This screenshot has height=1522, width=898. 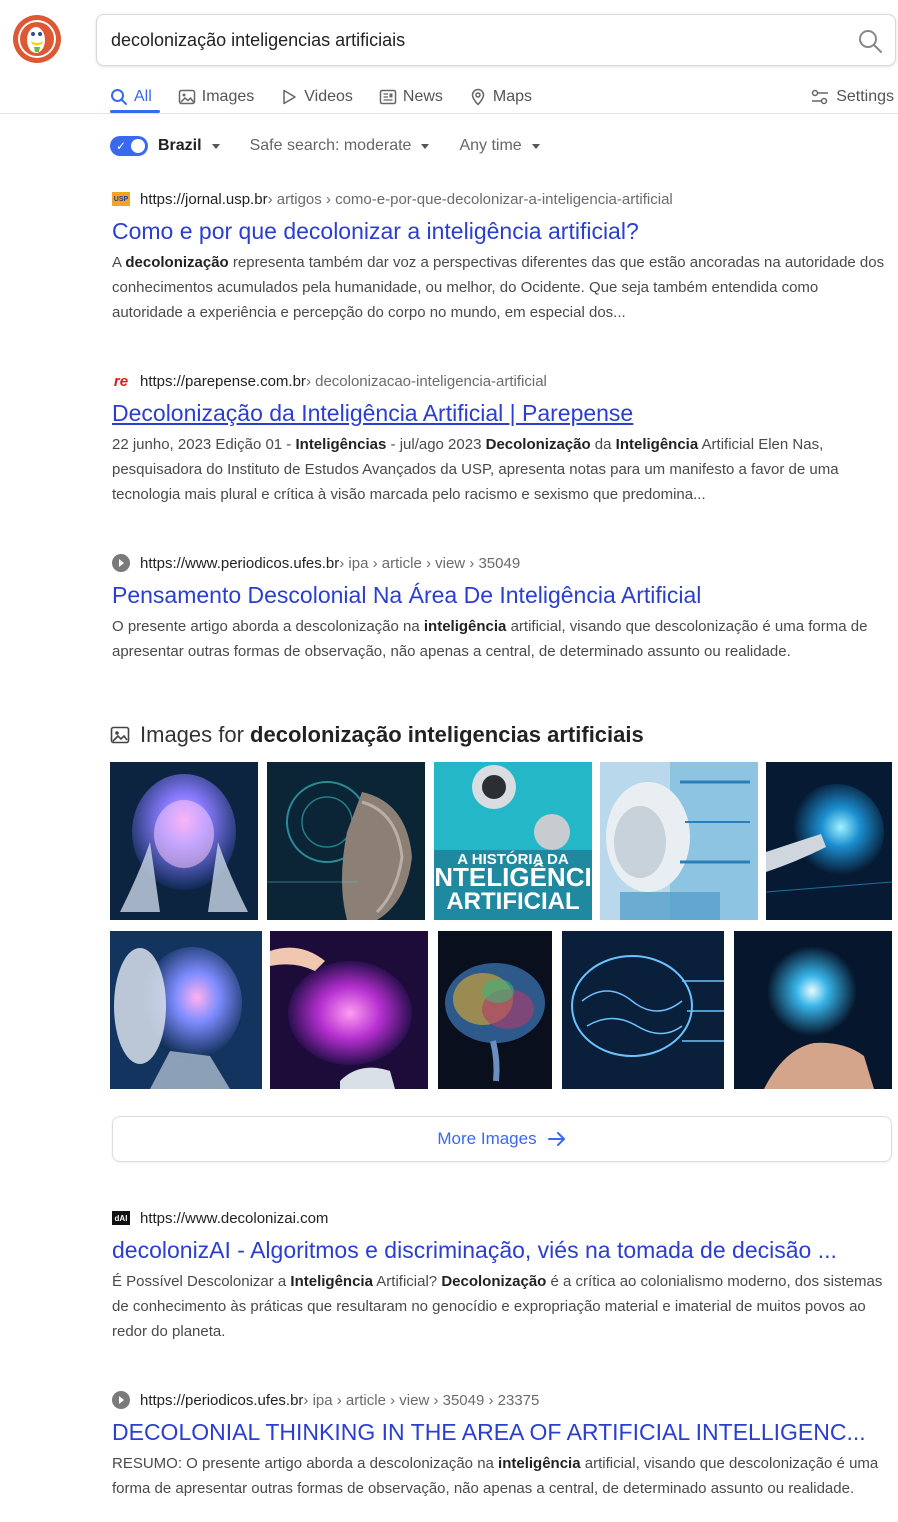 I want to click on header-divider, so click(x=449, y=113).